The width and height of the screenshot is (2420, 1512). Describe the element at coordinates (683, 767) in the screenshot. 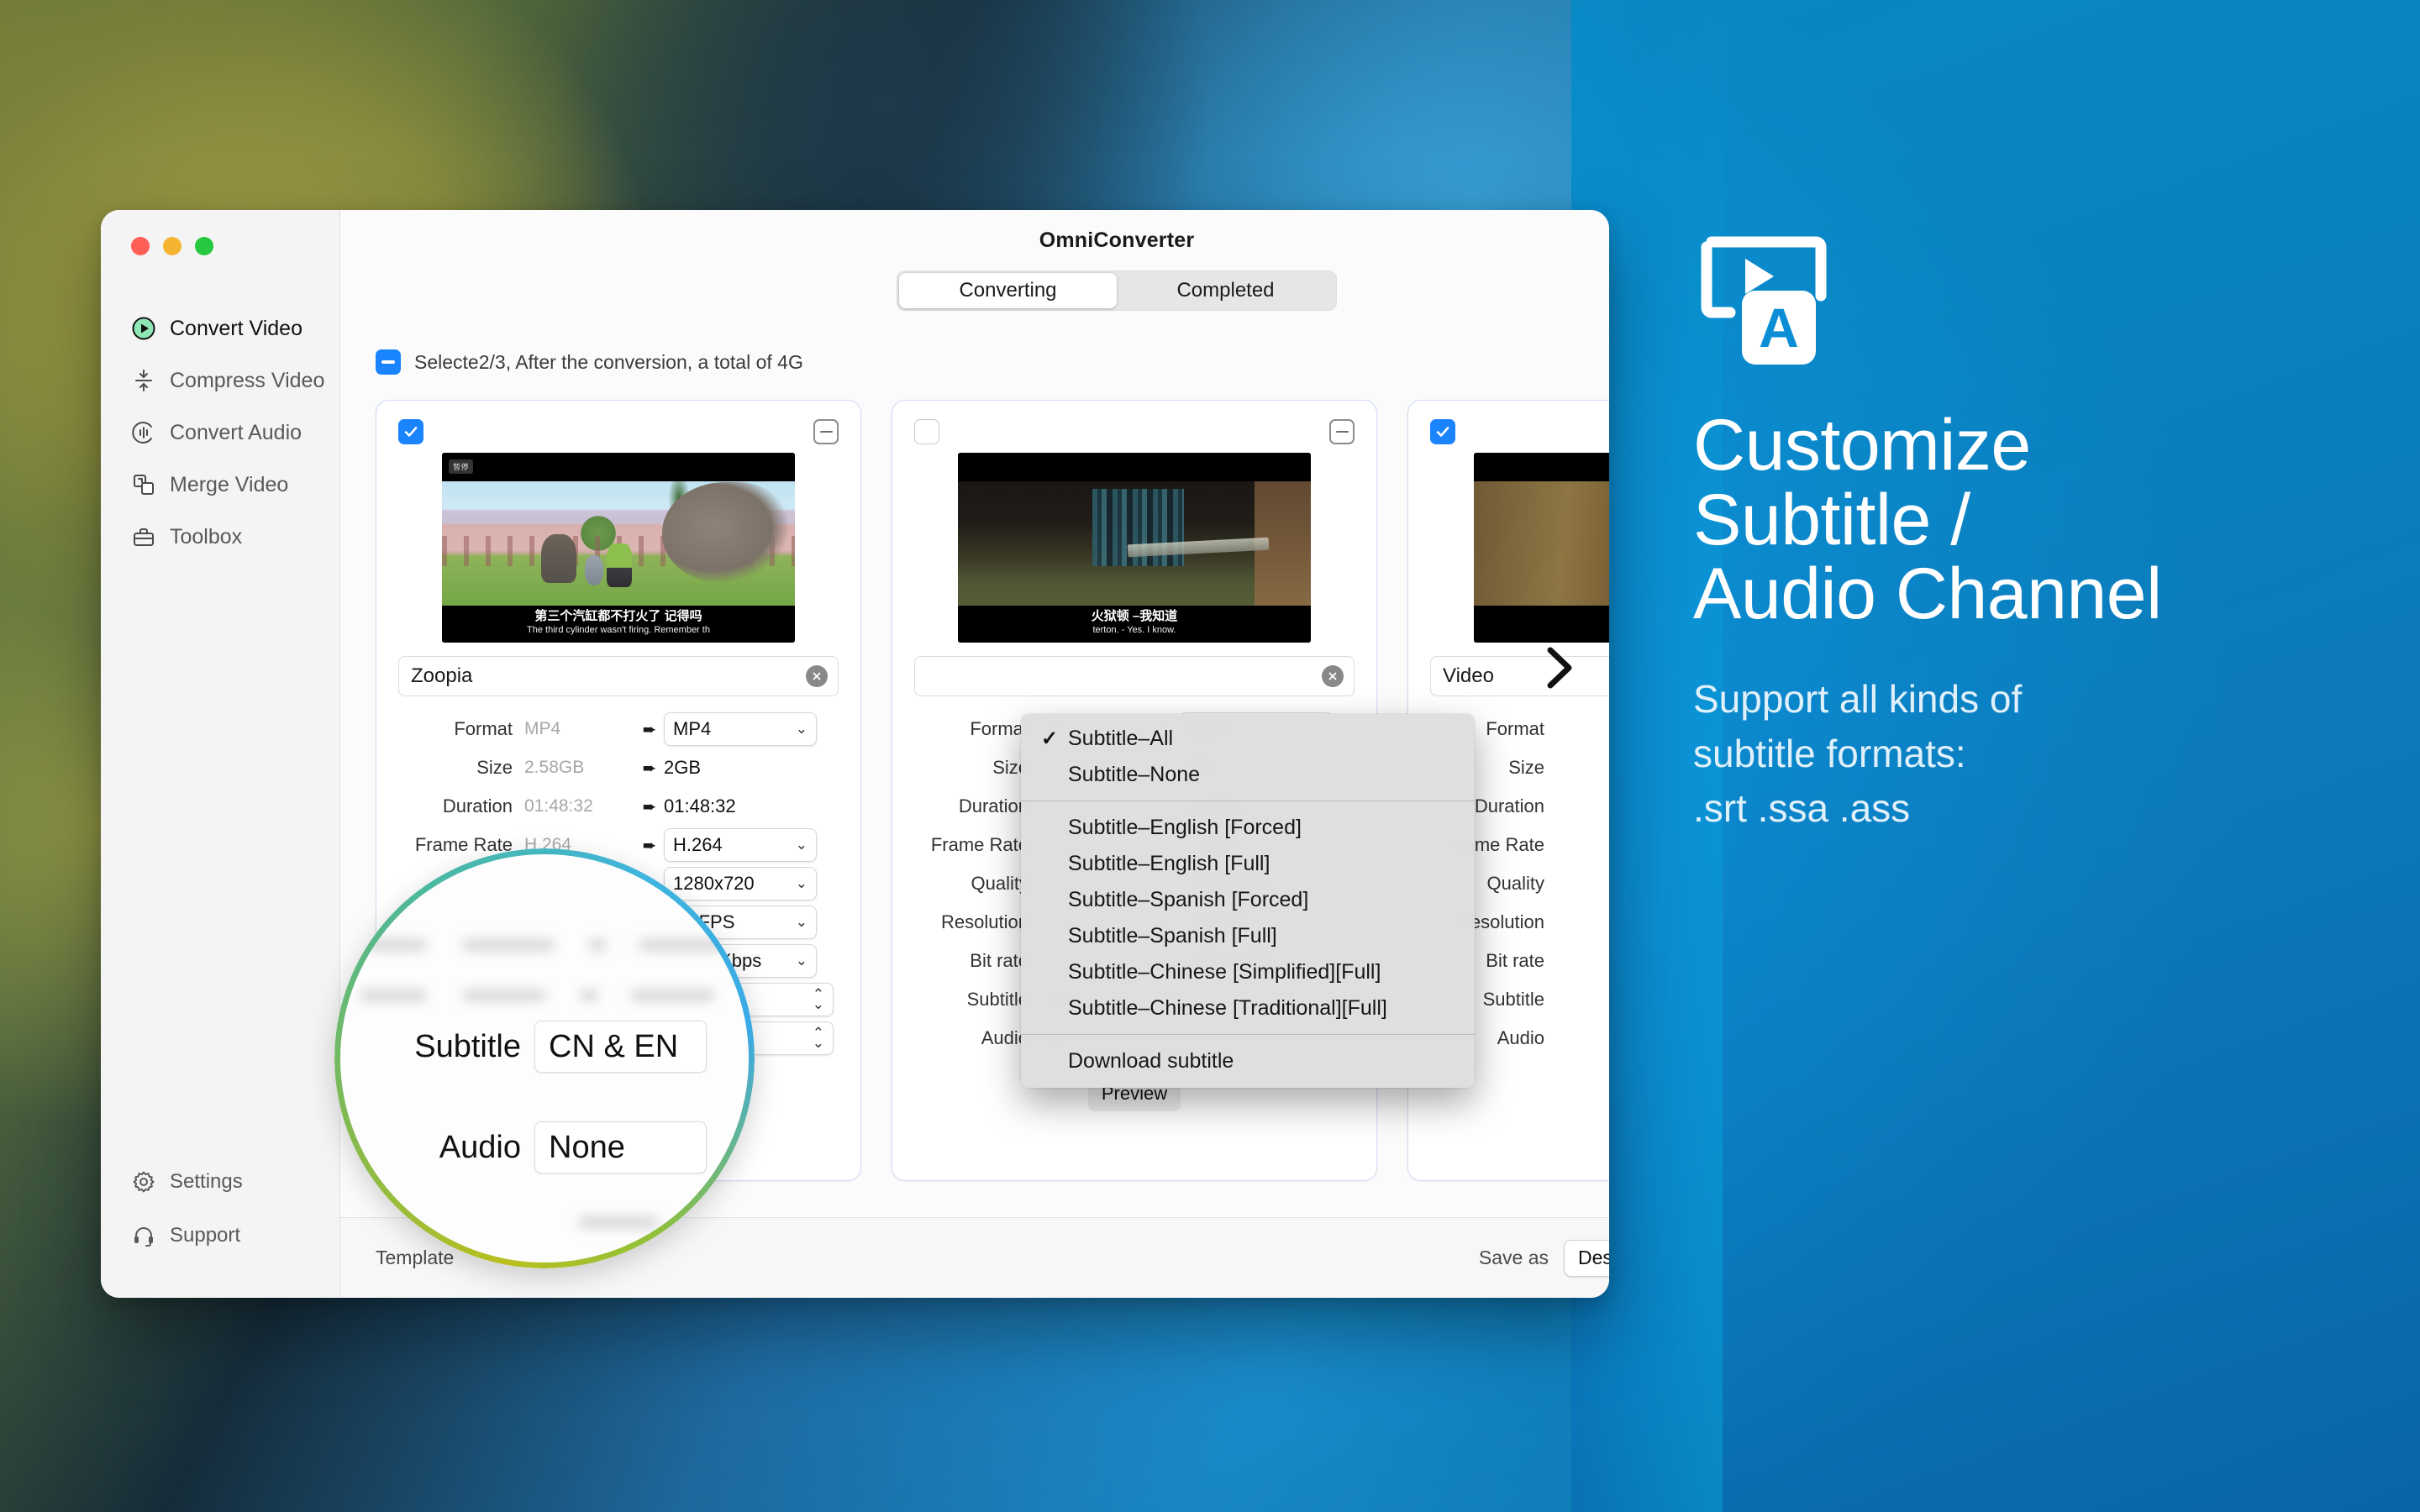

I see `size-value: 2GB` at that location.